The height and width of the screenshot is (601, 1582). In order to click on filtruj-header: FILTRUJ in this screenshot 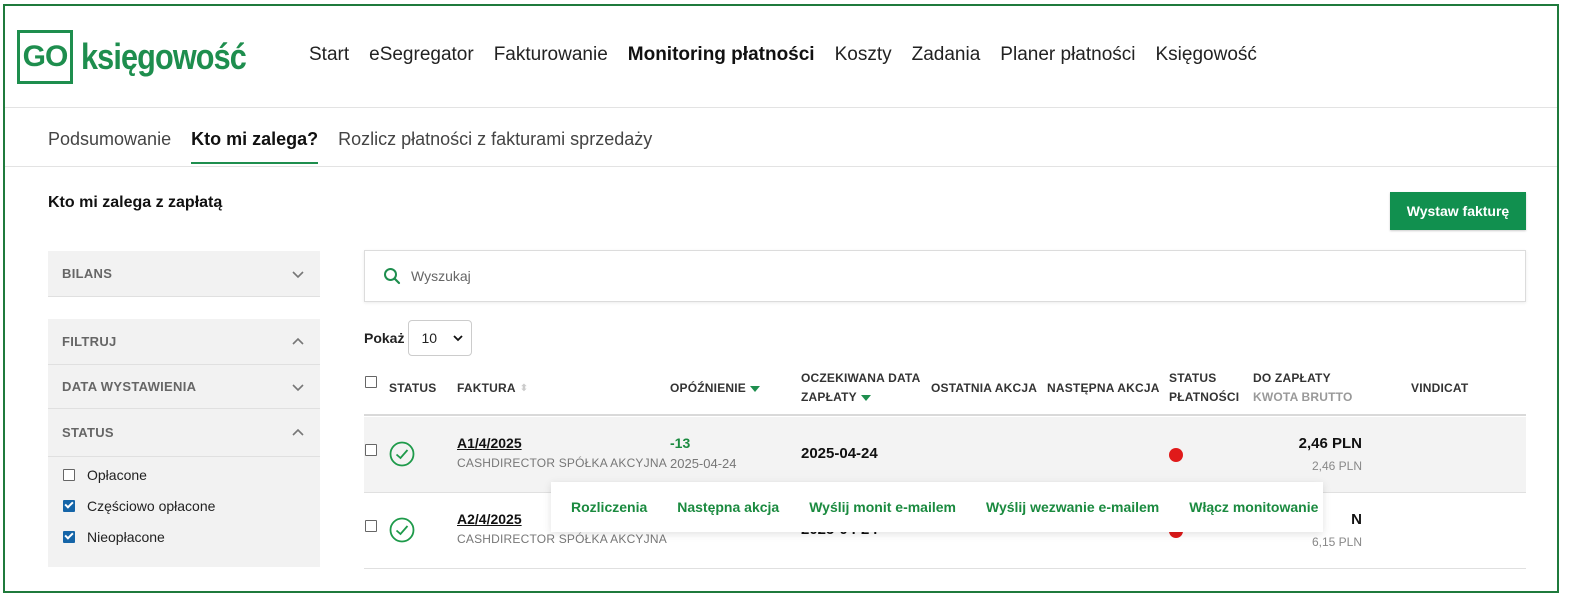, I will do `click(184, 342)`.